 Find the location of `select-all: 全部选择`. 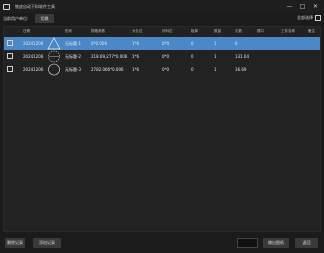

select-all: 全部选择 is located at coordinates (309, 18).